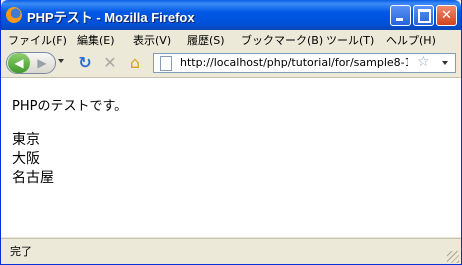  I want to click on reload-icon: ↻, so click(85, 63).